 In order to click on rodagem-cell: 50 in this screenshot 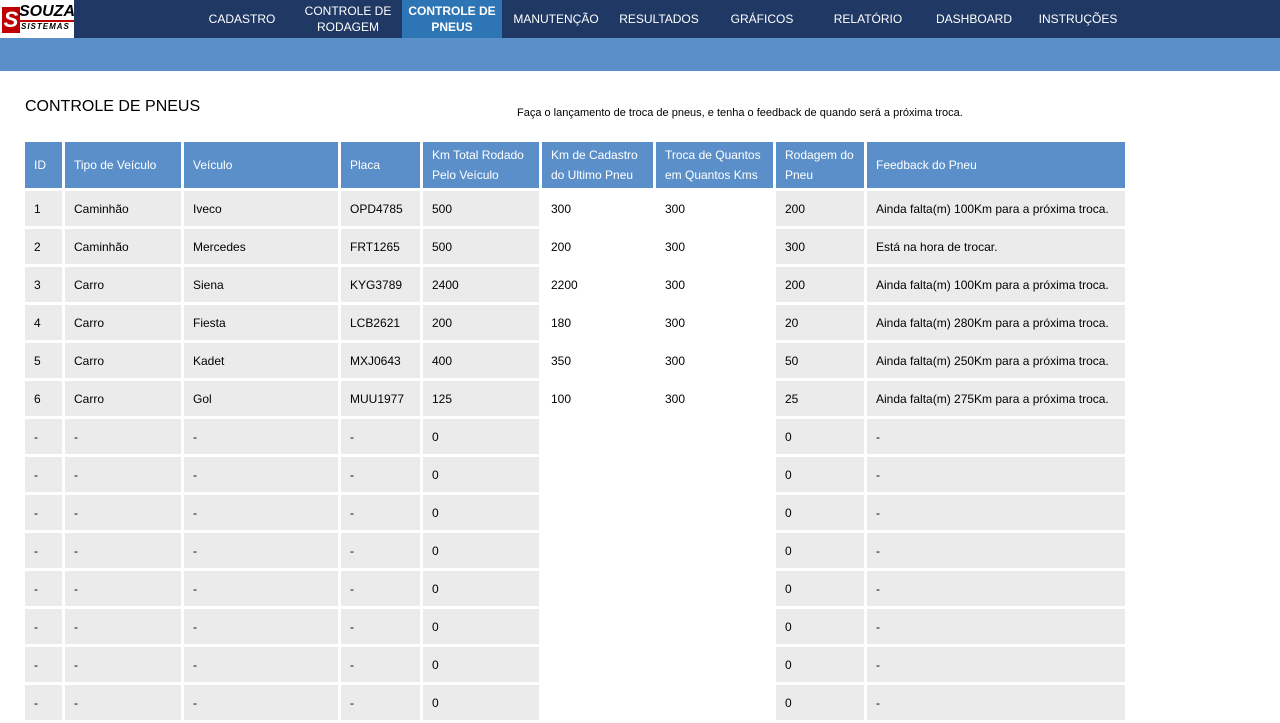, I will do `click(820, 360)`.